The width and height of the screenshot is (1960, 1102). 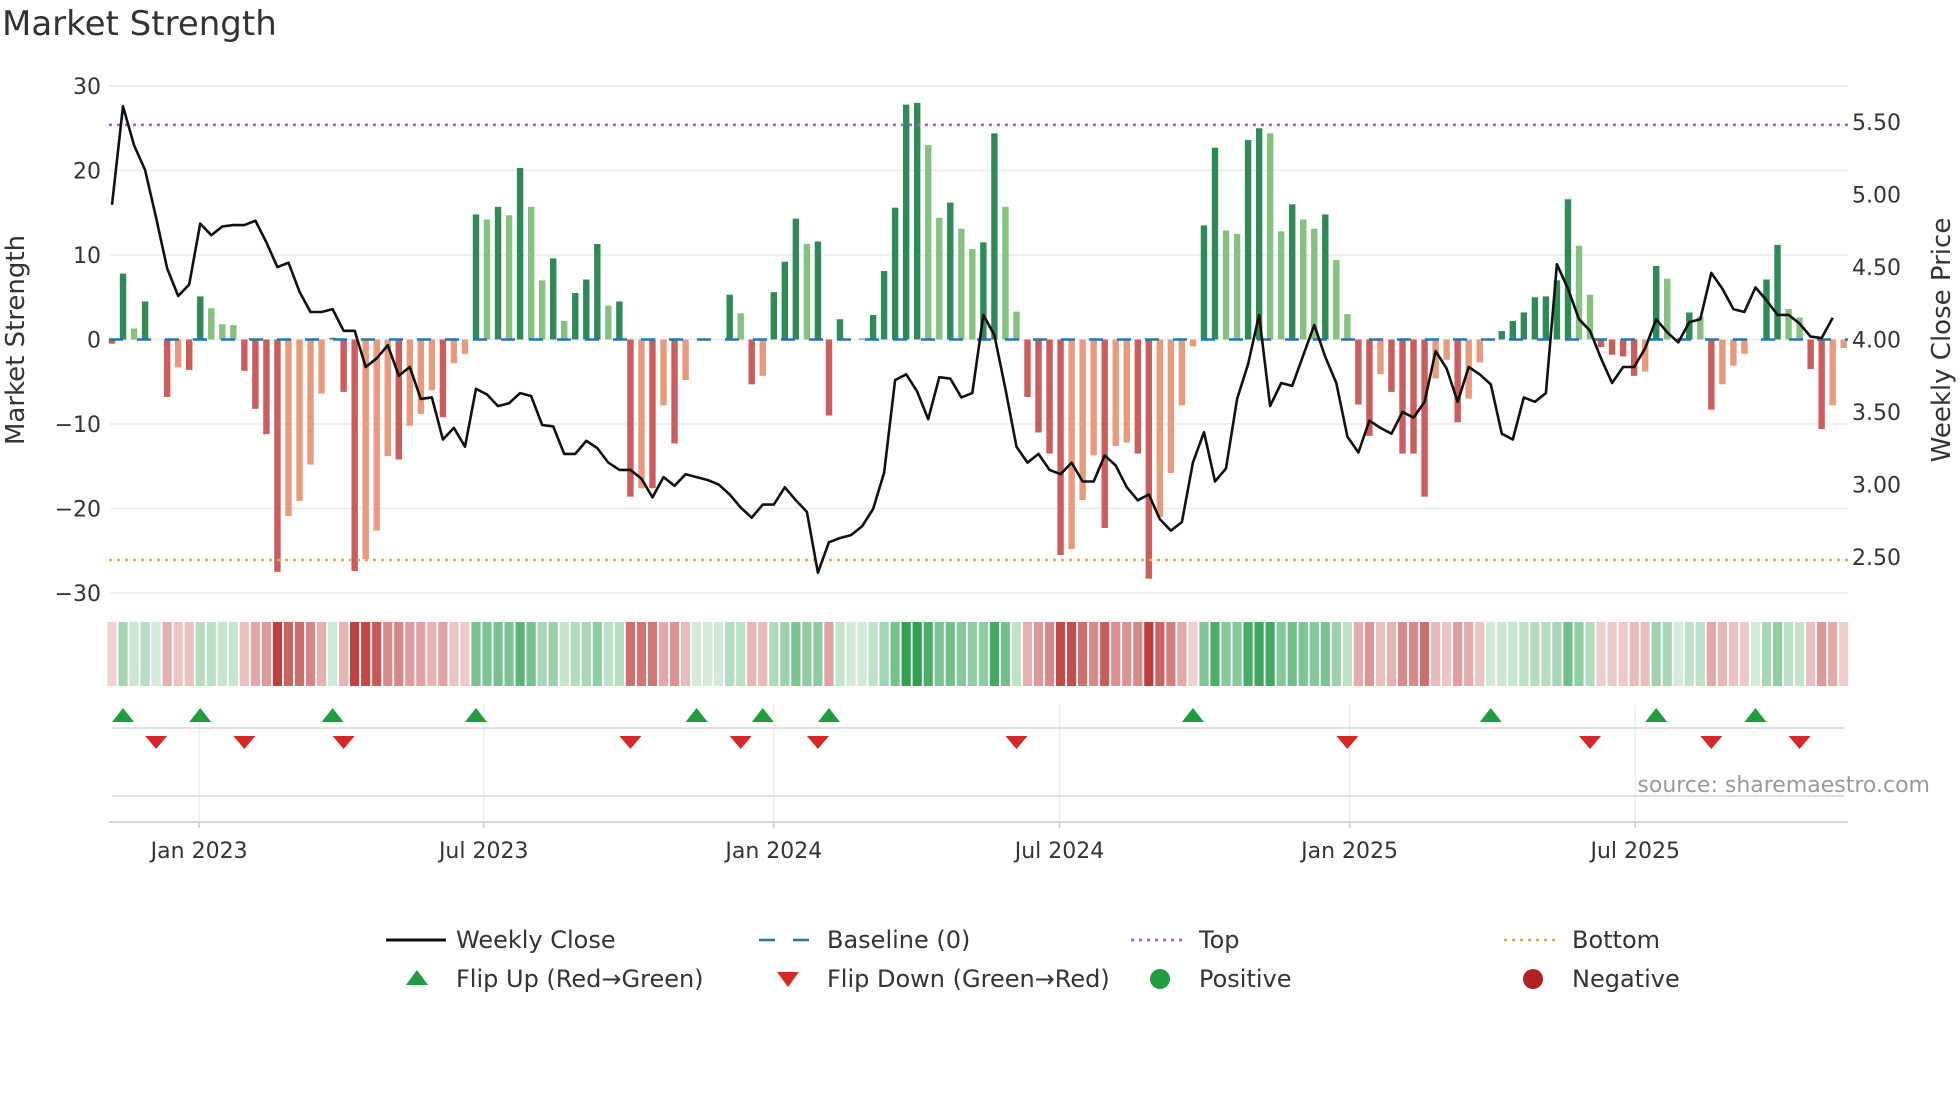 What do you see at coordinates (1245, 979) in the screenshot?
I see `legend-label: Positive` at bounding box center [1245, 979].